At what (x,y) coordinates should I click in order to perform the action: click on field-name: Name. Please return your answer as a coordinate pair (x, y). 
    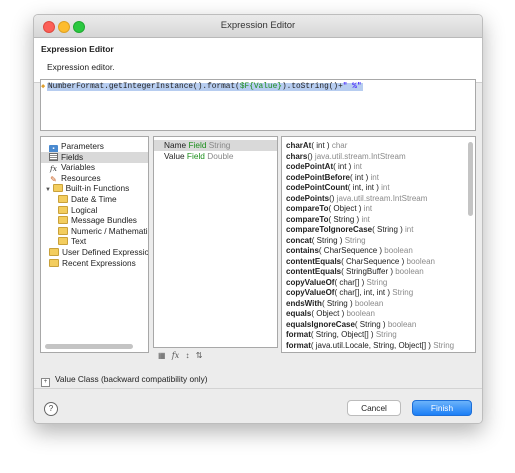
    Looking at the image, I should click on (175, 145).